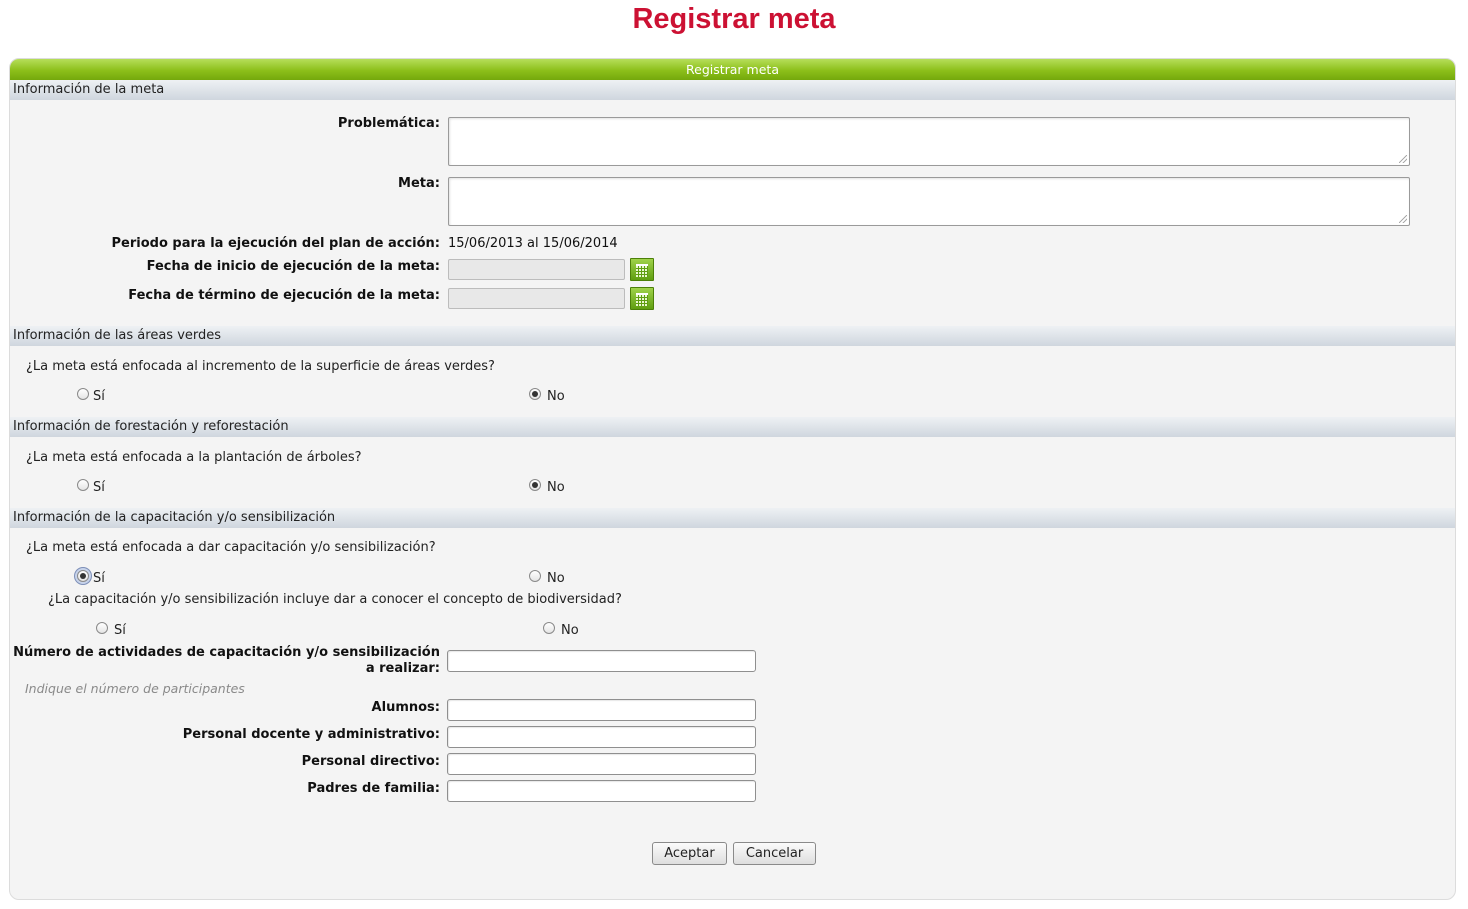  What do you see at coordinates (556, 487) in the screenshot?
I see `forestacion-no-label: No` at bounding box center [556, 487].